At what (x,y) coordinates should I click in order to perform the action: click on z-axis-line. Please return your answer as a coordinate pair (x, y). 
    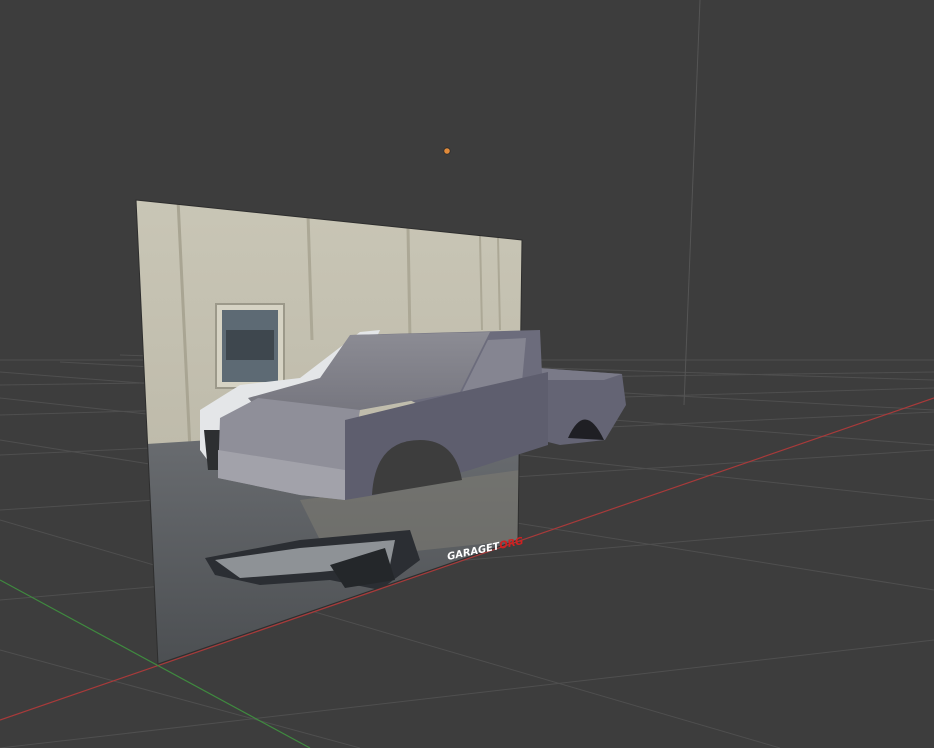
    Looking at the image, I should click on (692, 203).